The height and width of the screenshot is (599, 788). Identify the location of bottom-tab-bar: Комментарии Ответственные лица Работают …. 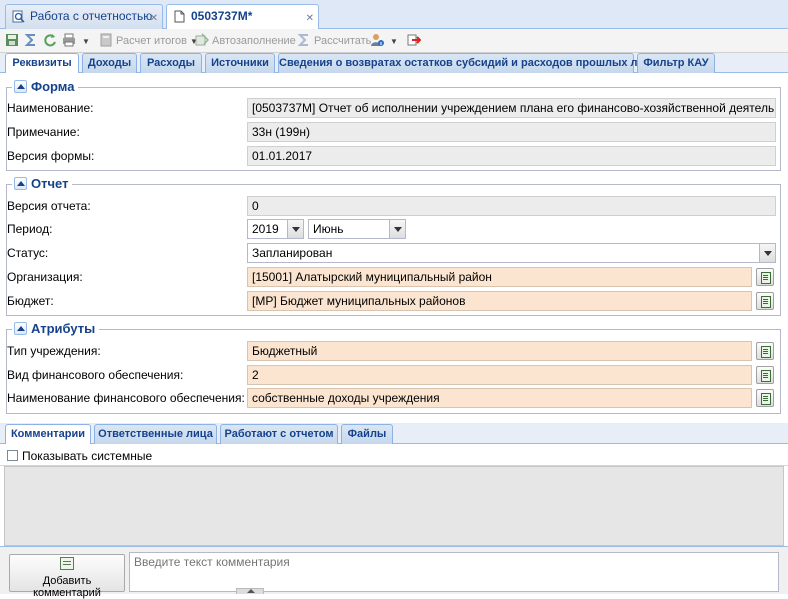
(394, 433).